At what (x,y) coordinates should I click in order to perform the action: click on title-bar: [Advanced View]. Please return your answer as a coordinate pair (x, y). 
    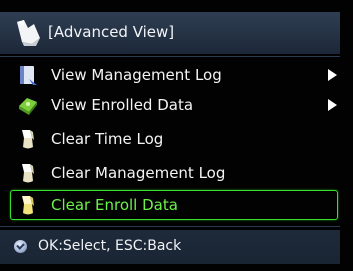
    Looking at the image, I should click on (170, 33).